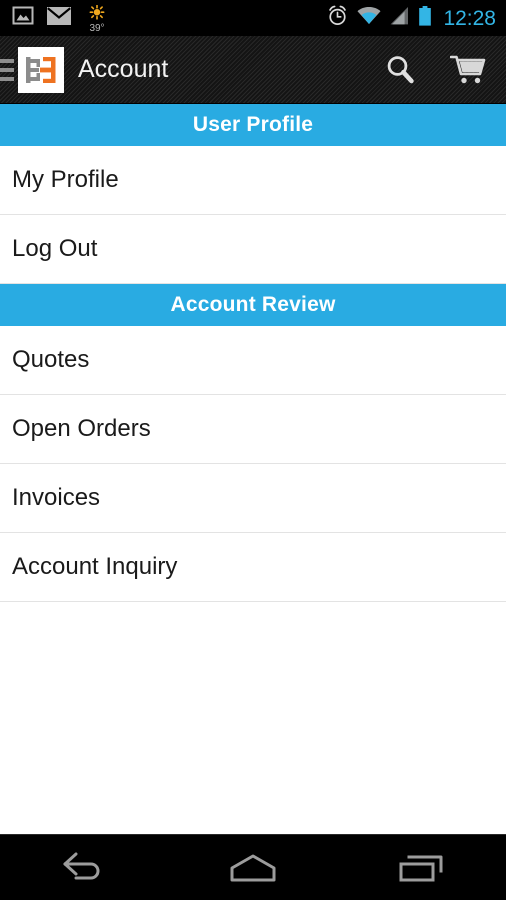  I want to click on email-icon, so click(59, 18).